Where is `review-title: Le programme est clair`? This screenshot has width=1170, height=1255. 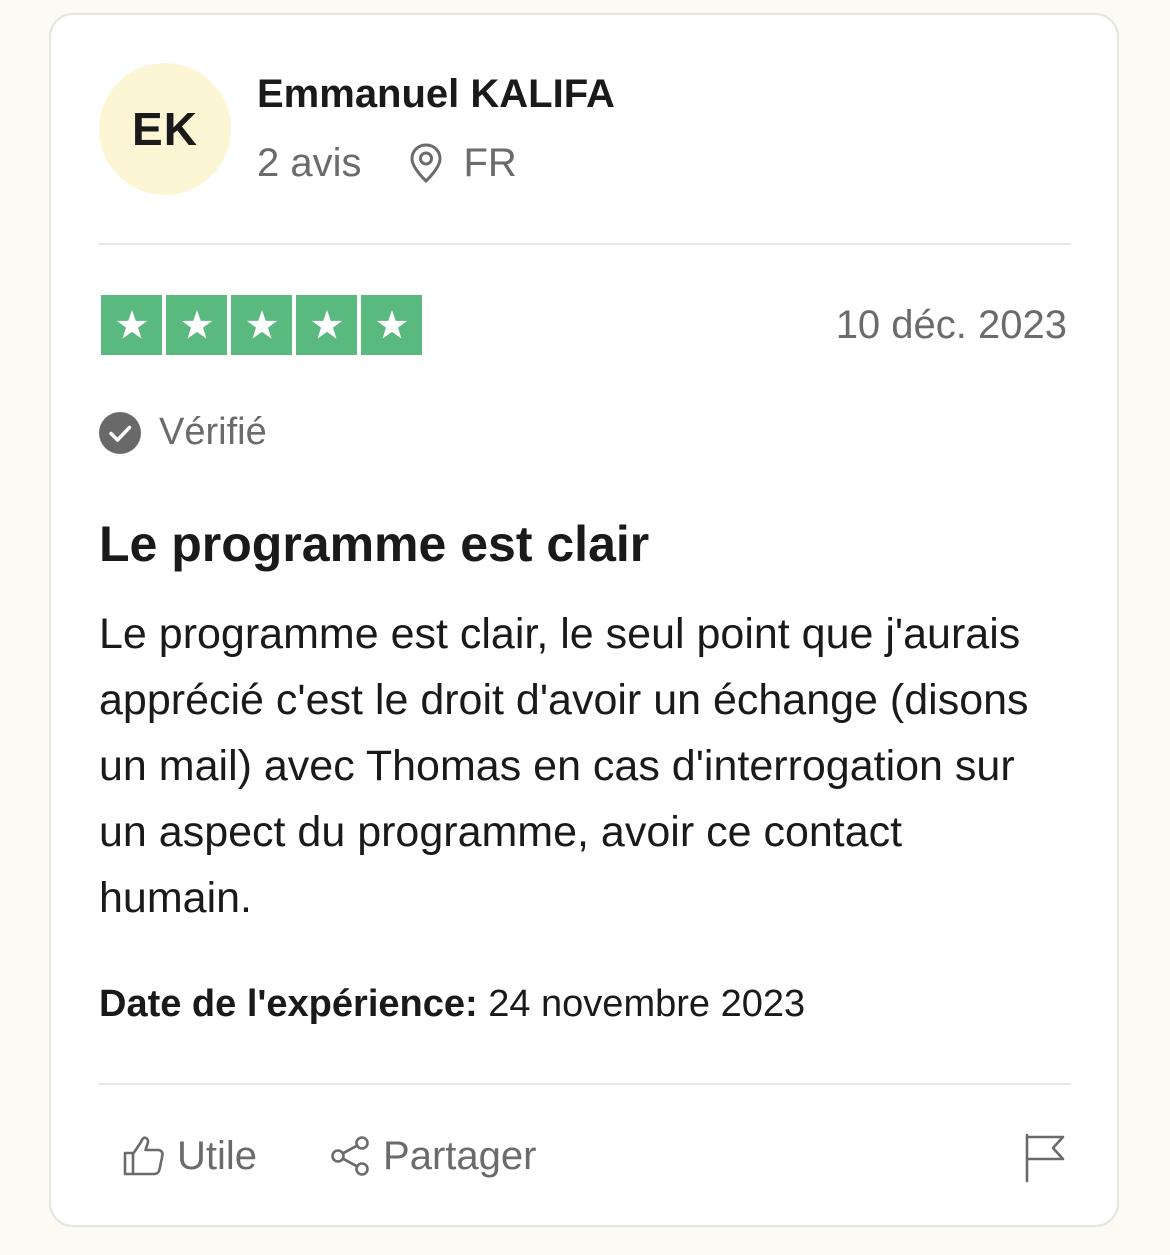 review-title: Le programme est clair is located at coordinates (374, 544).